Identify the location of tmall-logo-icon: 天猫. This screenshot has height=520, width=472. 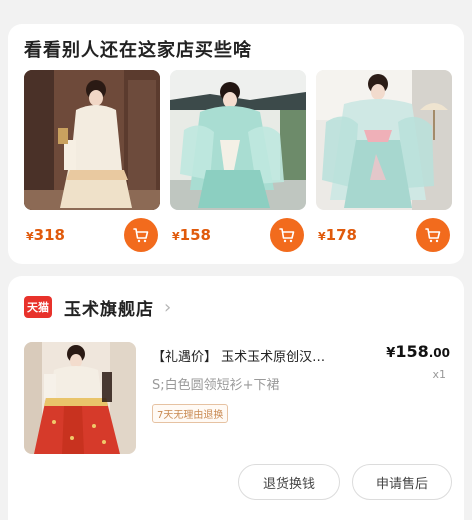
(38, 307).